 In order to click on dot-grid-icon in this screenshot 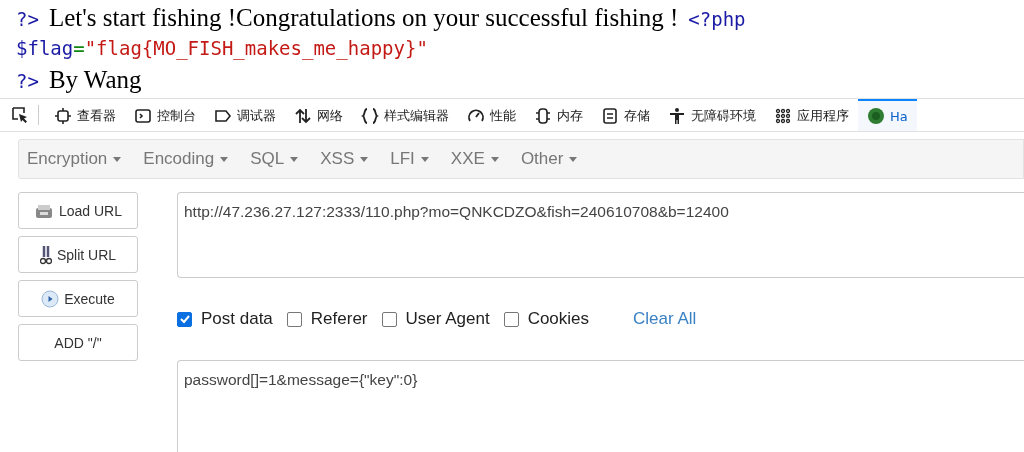, I will do `click(783, 116)`.